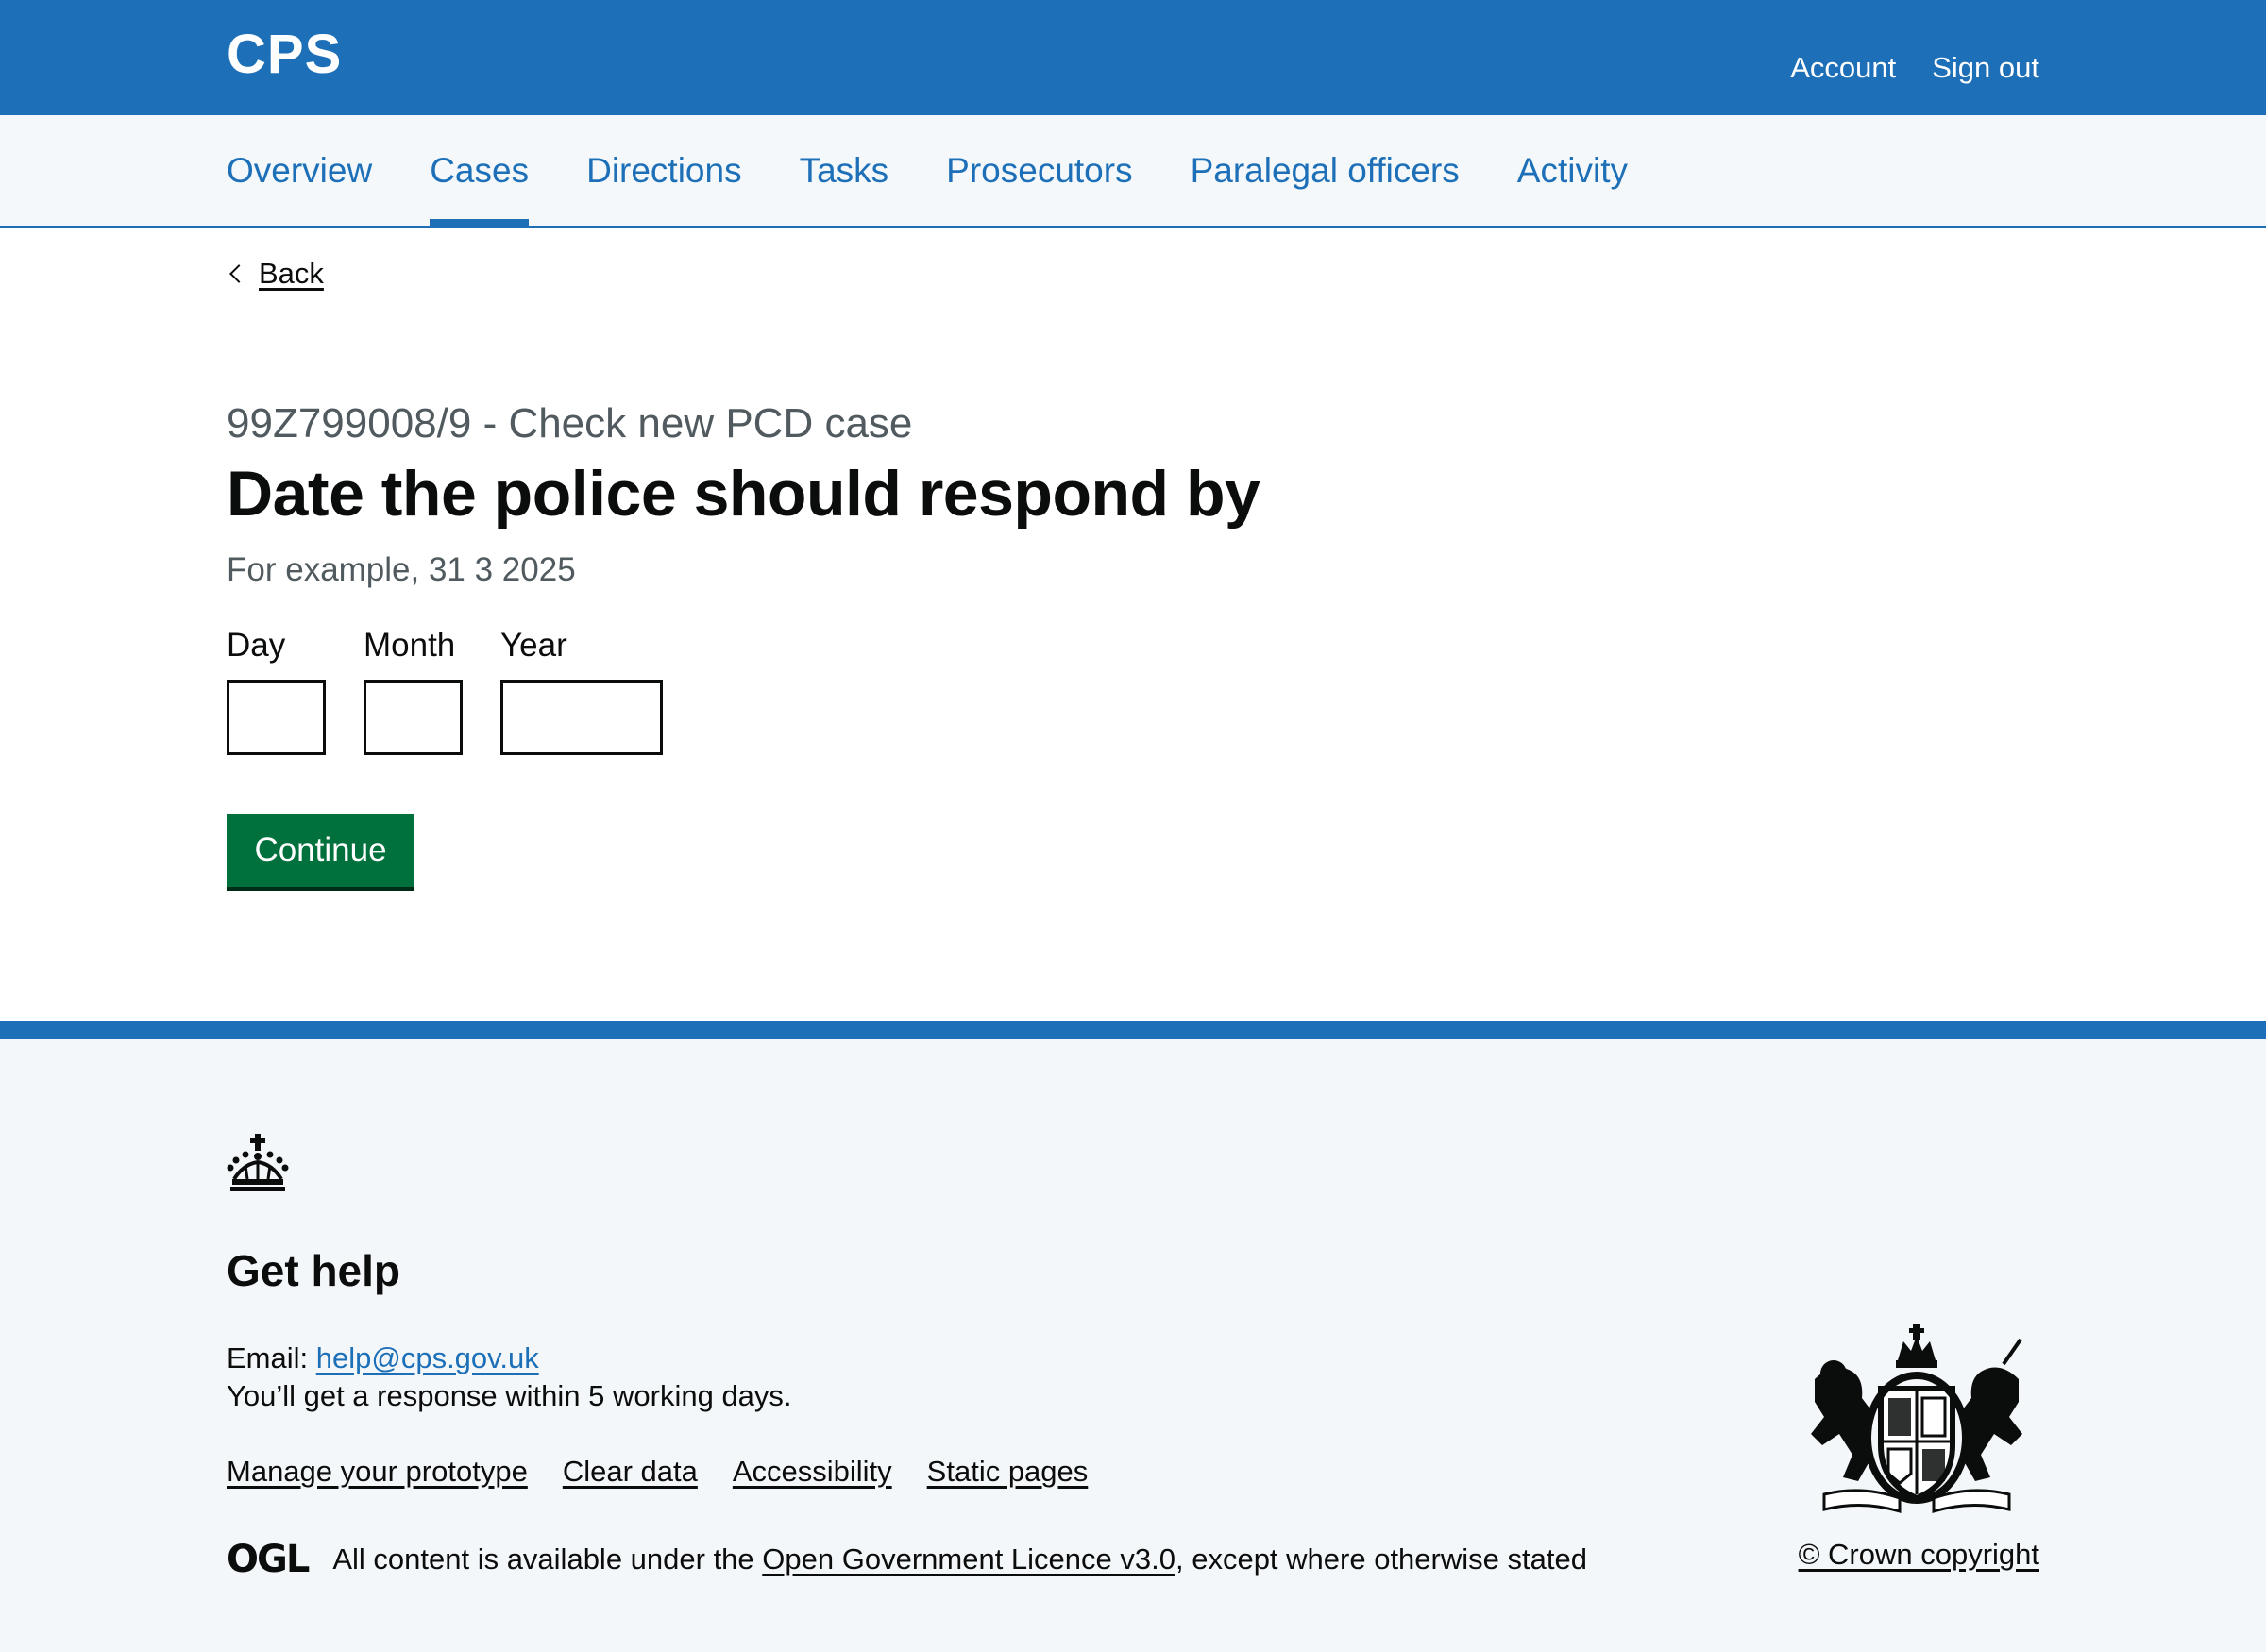 This screenshot has width=2266, height=1652. I want to click on nav-link-directions: Directions, so click(664, 171).